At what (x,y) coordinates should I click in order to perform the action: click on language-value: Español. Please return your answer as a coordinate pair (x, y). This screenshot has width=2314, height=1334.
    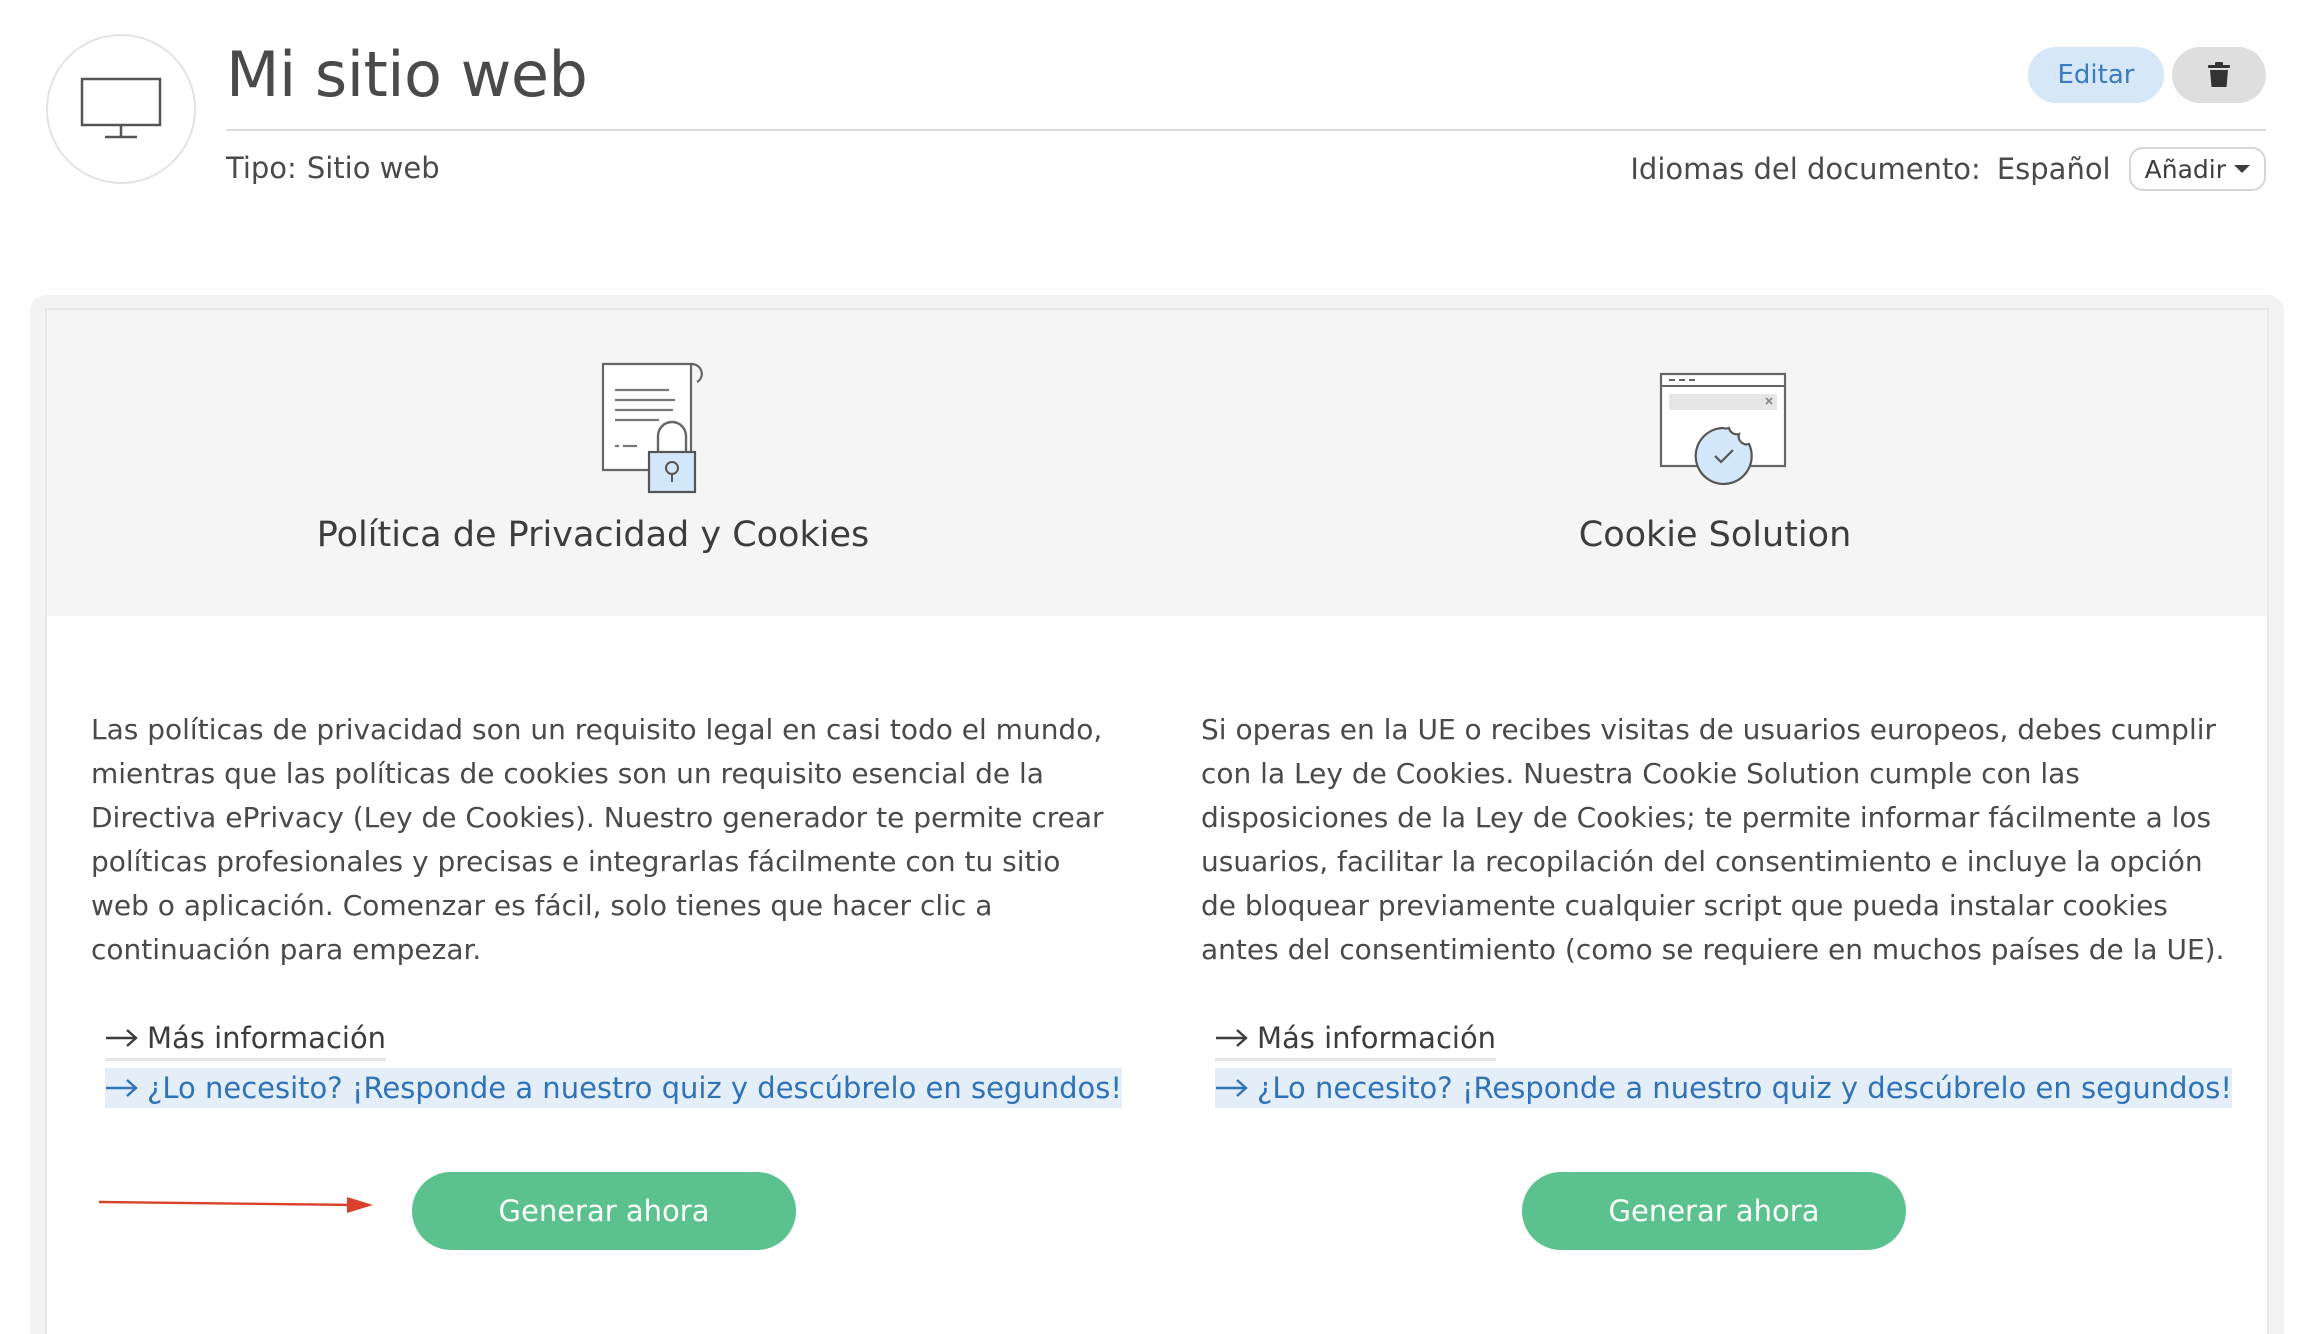
    Looking at the image, I should click on (2053, 169).